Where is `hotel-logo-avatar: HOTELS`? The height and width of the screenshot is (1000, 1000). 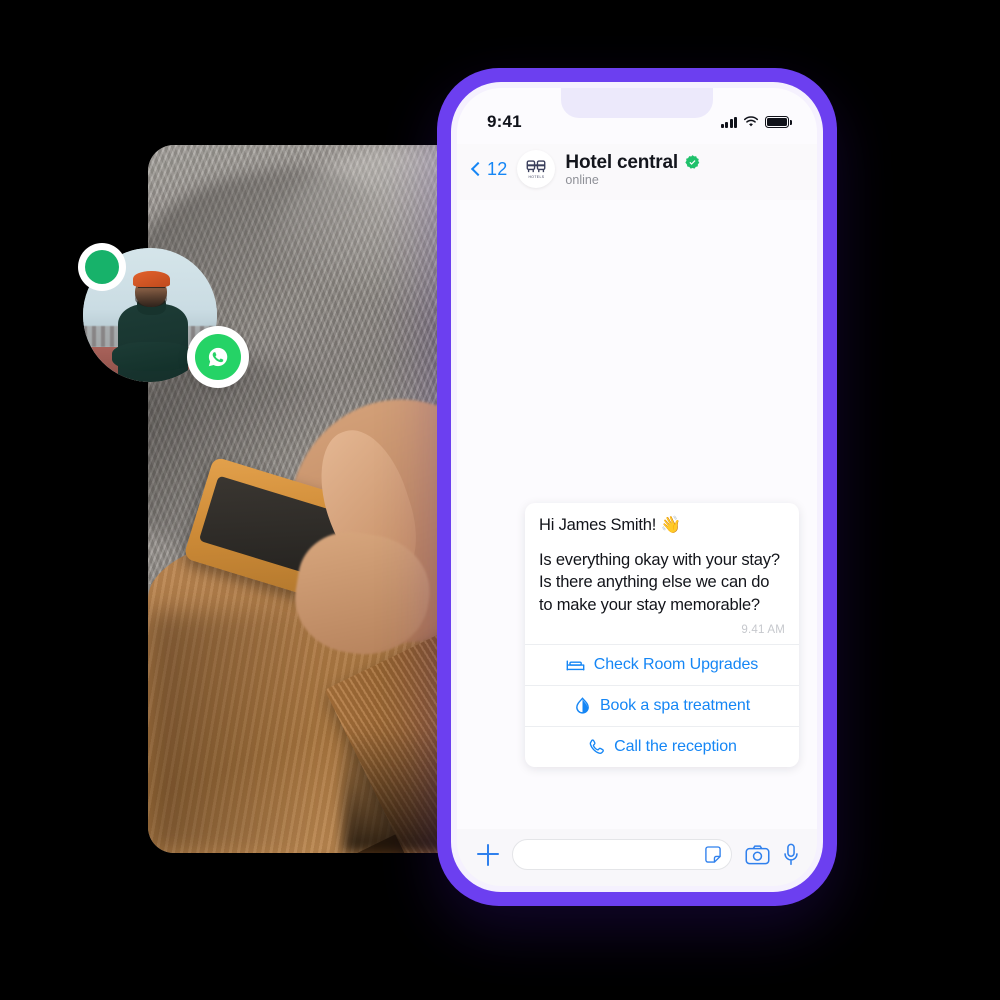
hotel-logo-avatar: HOTELS is located at coordinates (536, 169).